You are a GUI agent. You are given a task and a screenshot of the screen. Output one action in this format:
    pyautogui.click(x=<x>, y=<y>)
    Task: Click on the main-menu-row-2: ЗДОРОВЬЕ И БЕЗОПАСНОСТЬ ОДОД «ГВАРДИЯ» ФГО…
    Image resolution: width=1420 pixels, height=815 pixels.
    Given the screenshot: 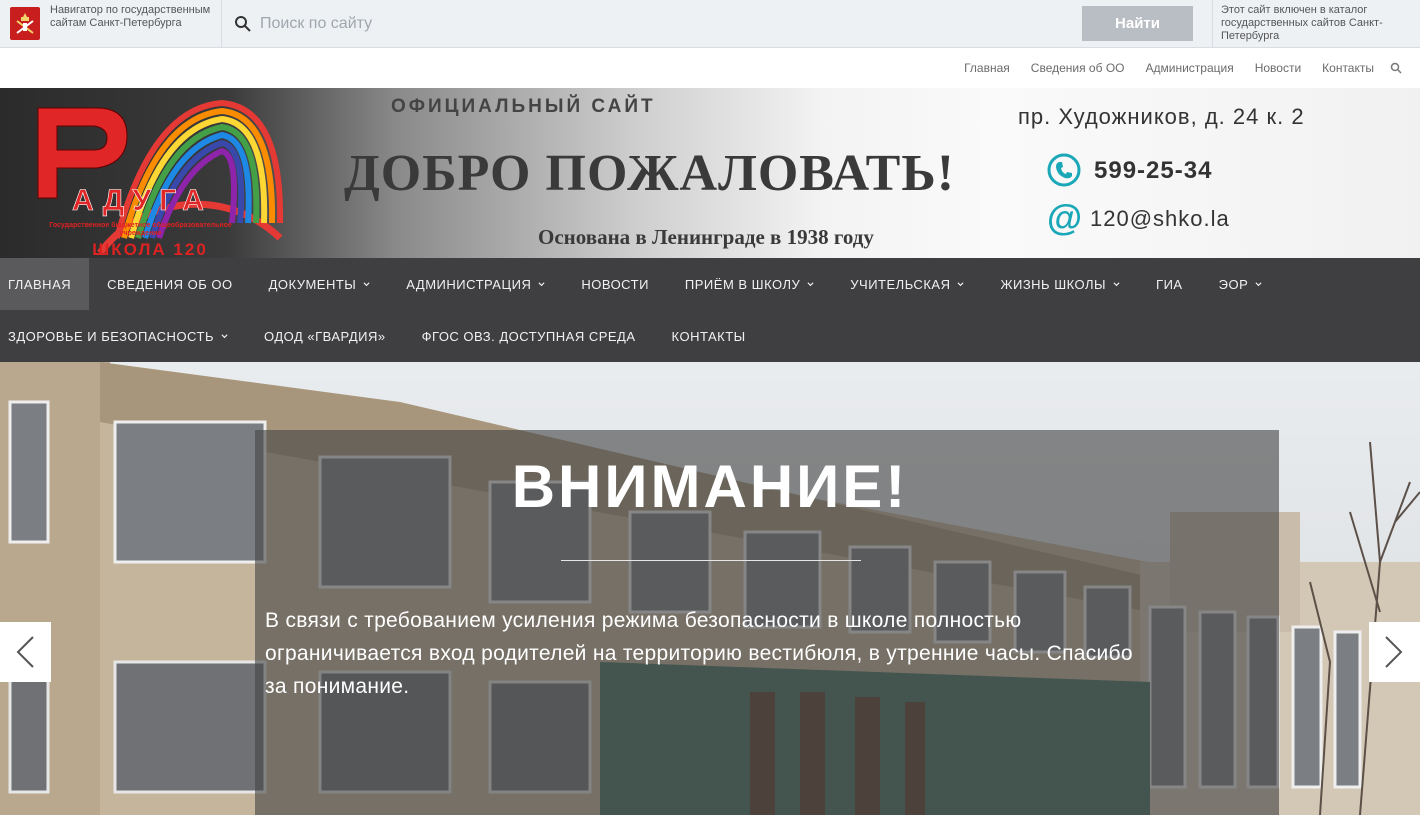 What is the action you would take?
    pyautogui.click(x=382, y=336)
    